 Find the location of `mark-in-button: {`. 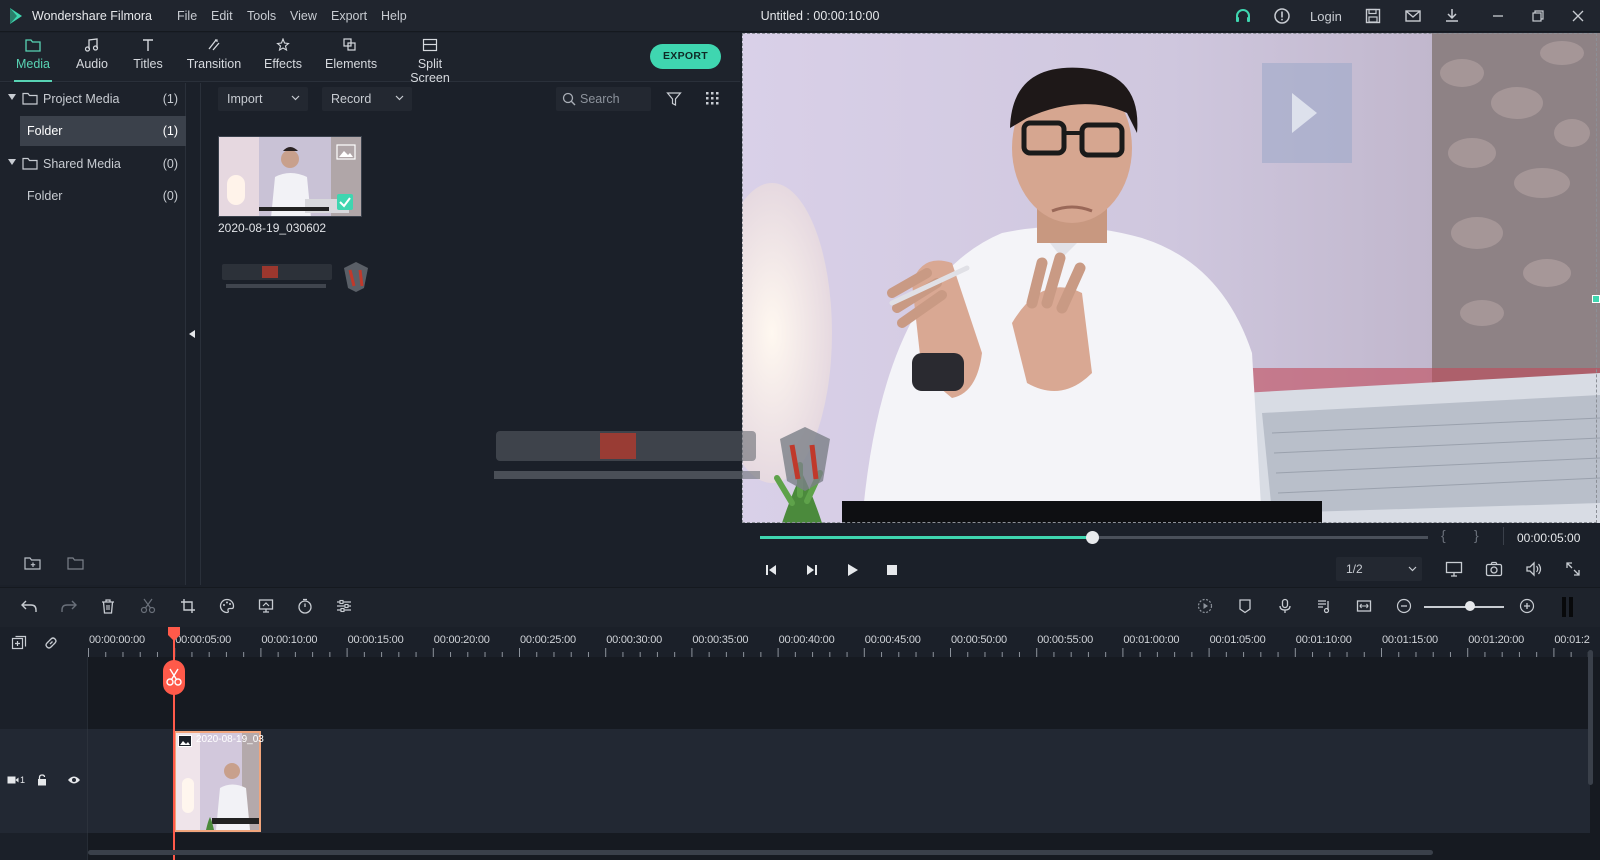

mark-in-button: { is located at coordinates (1443, 535).